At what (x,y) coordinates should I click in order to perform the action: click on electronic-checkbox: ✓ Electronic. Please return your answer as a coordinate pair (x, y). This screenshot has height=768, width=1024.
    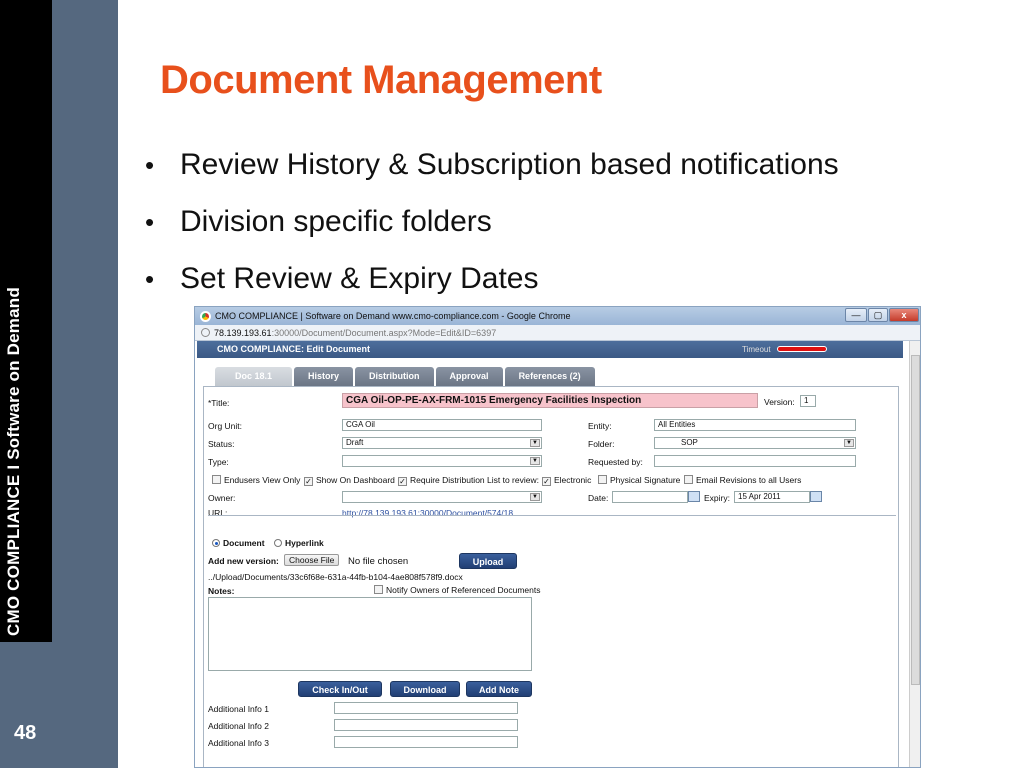
    Looking at the image, I should click on (566, 480).